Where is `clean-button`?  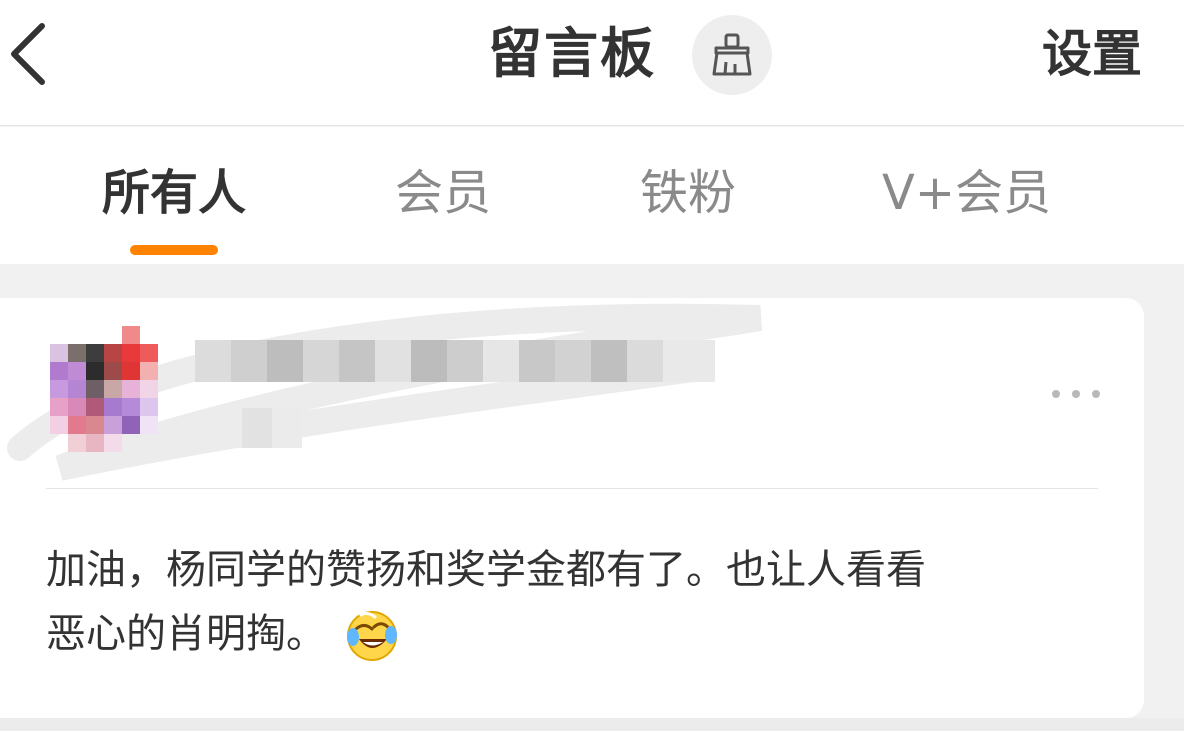
clean-button is located at coordinates (732, 55).